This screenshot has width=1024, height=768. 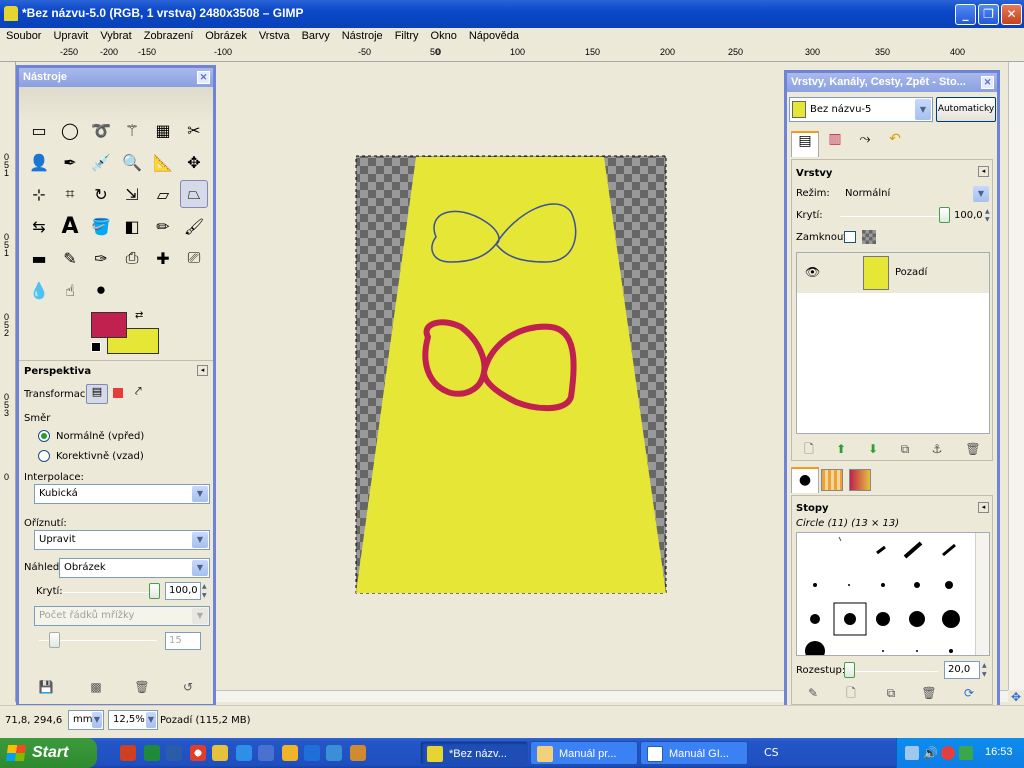 What do you see at coordinates (39, 130) in the screenshot?
I see `rect-select-icon: ▭` at bounding box center [39, 130].